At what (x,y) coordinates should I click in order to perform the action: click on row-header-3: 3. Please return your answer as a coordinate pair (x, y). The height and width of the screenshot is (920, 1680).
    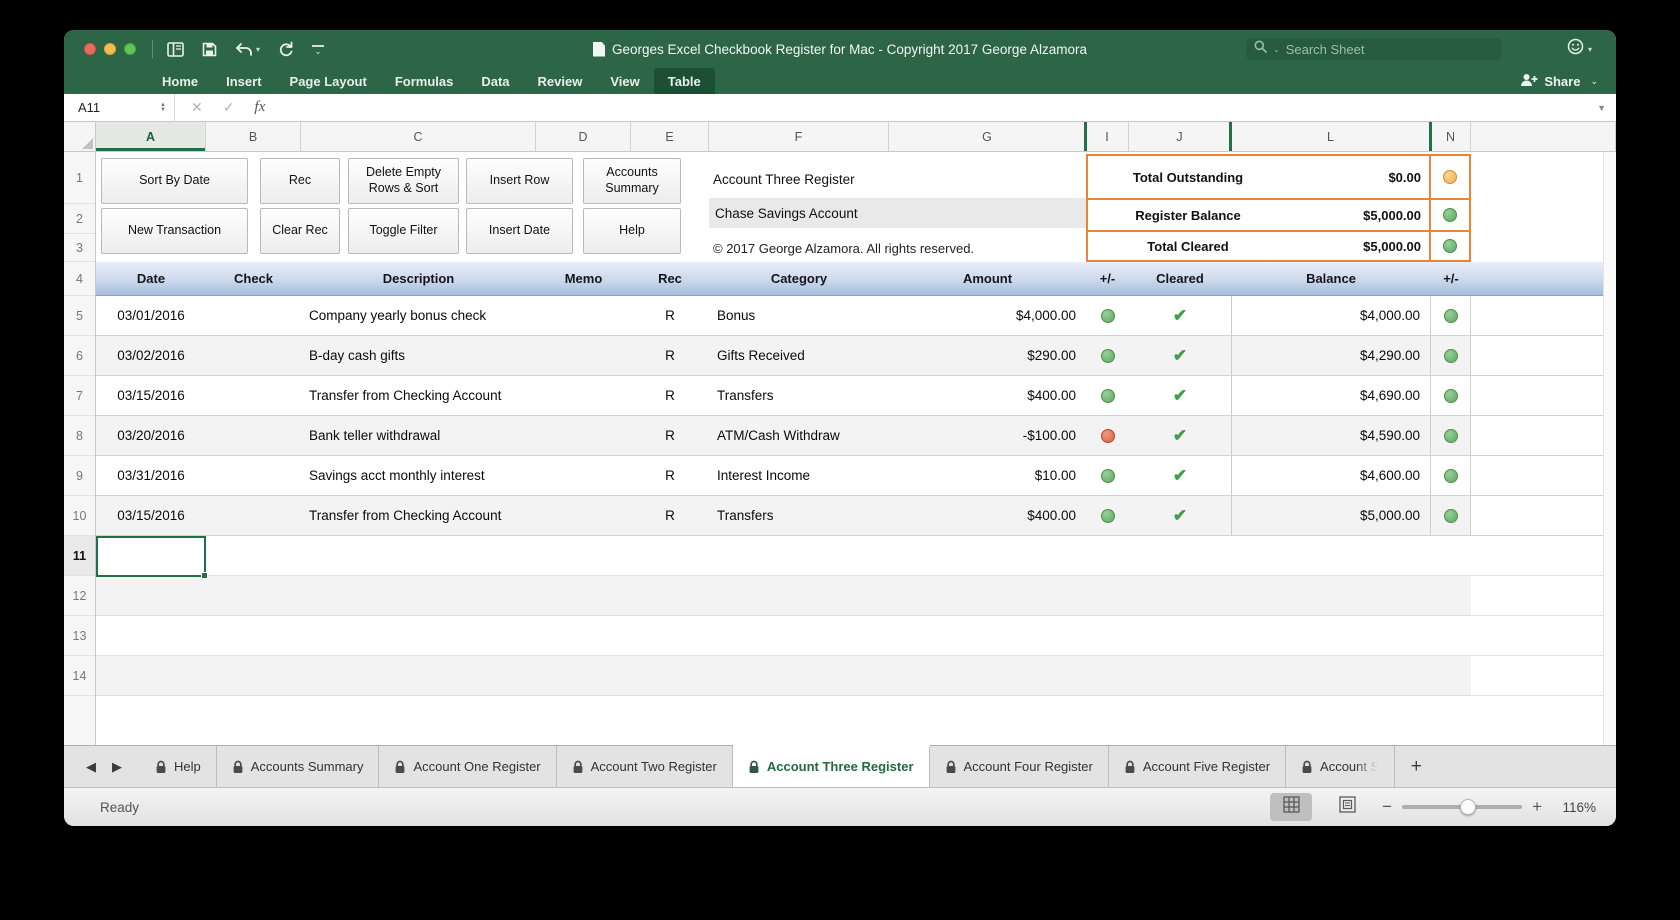
    Looking at the image, I should click on (79, 248).